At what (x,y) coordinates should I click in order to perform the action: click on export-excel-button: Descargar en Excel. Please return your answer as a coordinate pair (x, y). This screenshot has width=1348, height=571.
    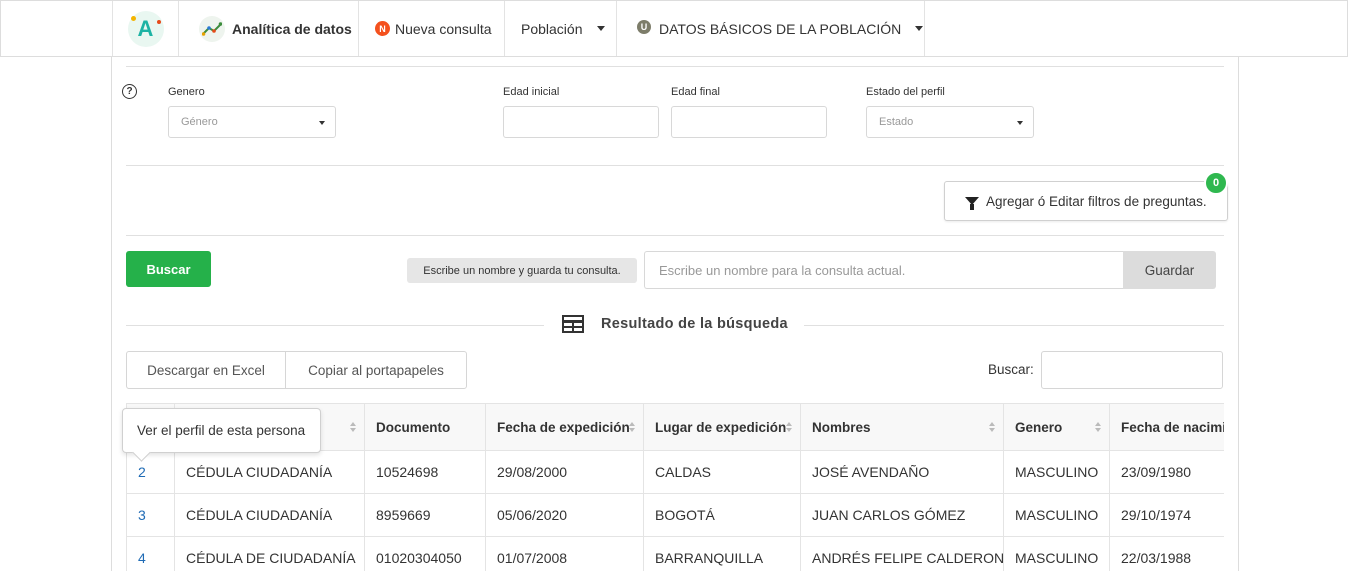
    Looking at the image, I should click on (206, 370).